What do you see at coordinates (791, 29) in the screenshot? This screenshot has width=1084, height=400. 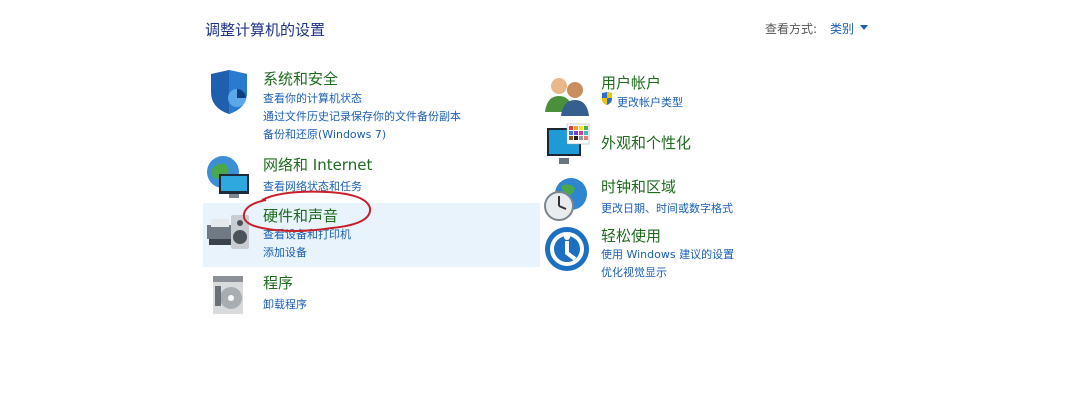 I see `view-by-label: 查看方式:` at bounding box center [791, 29].